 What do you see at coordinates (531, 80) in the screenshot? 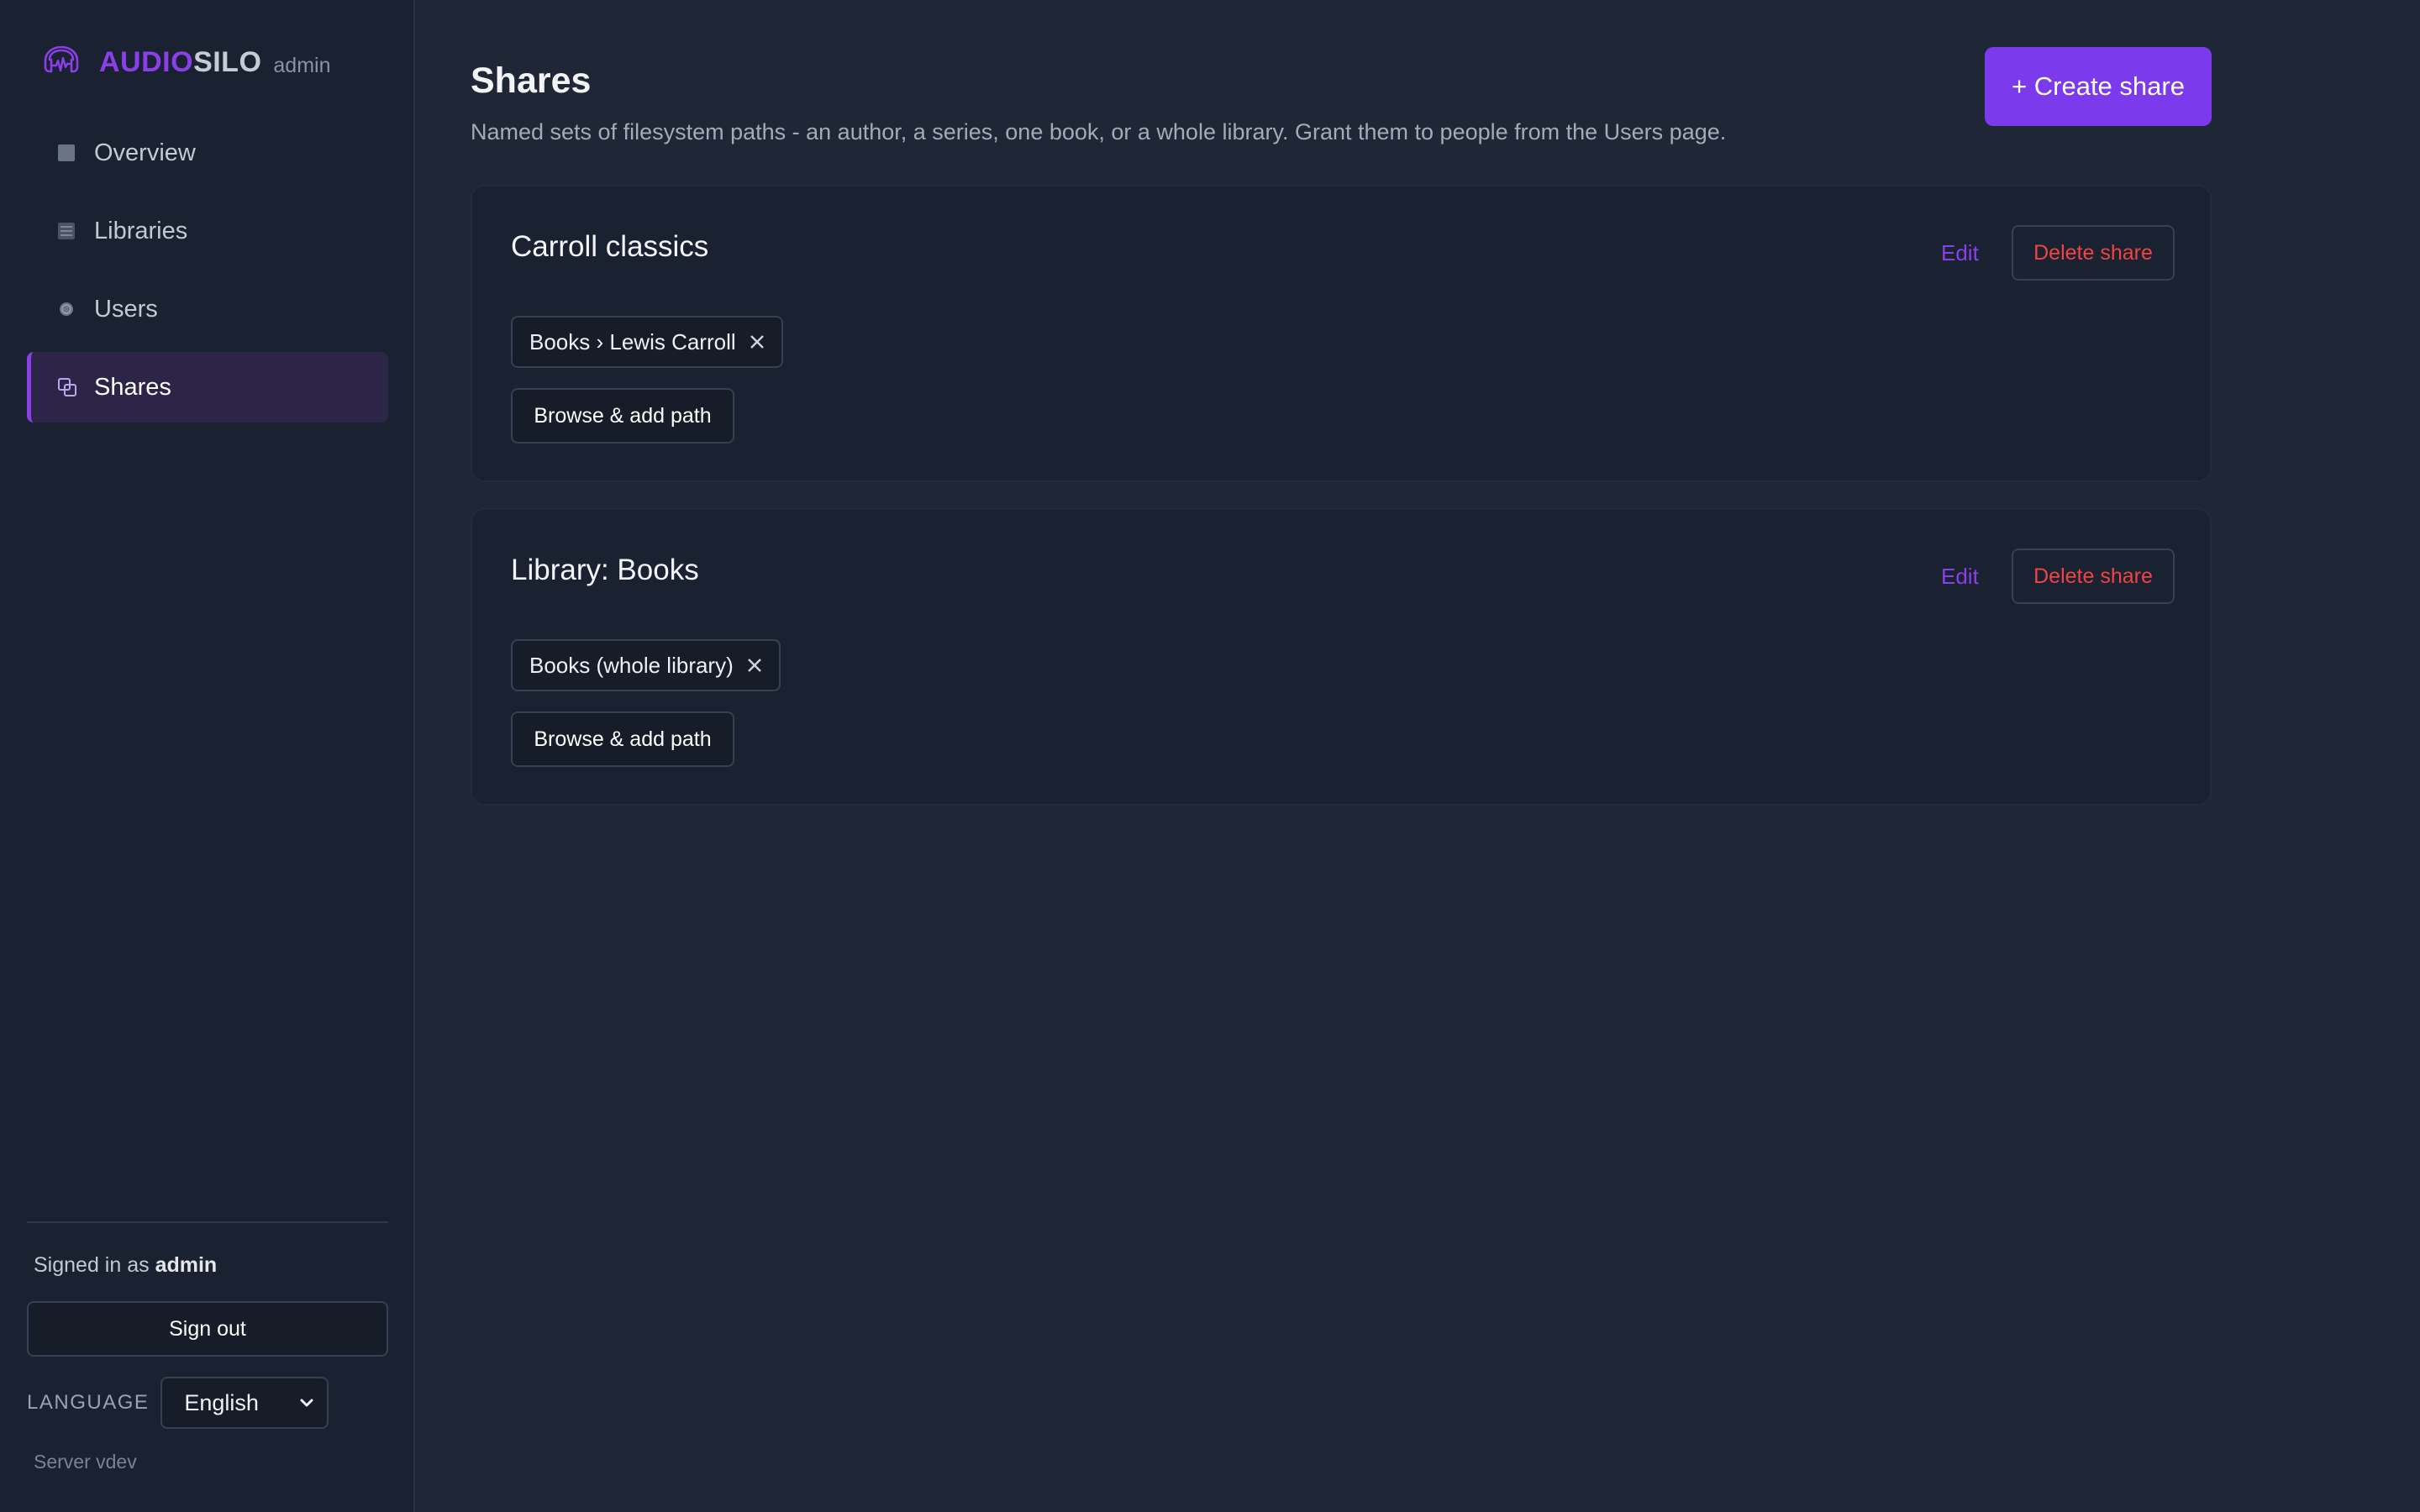
I see `page-title: Shares` at bounding box center [531, 80].